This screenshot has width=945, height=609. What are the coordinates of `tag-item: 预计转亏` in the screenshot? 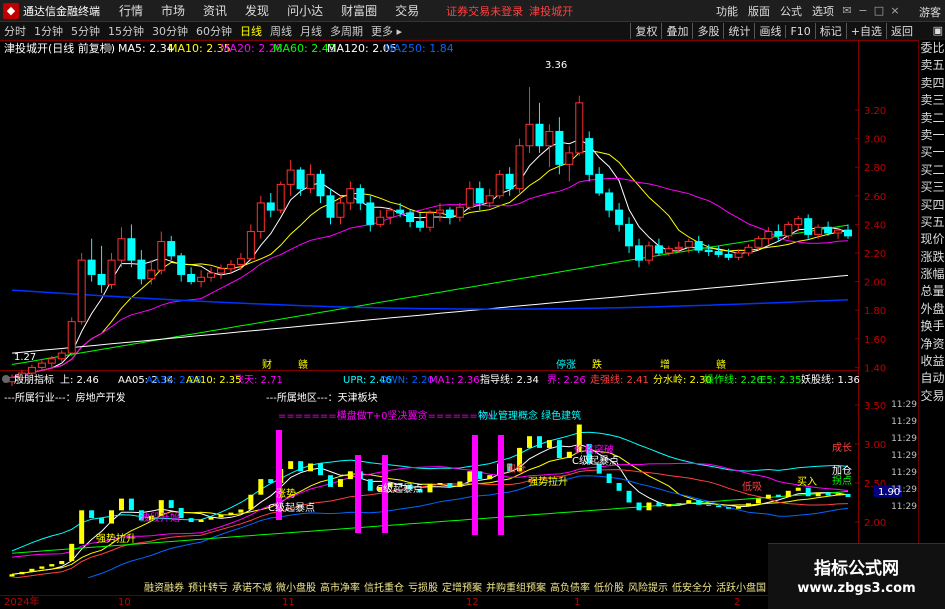 It's located at (208, 586).